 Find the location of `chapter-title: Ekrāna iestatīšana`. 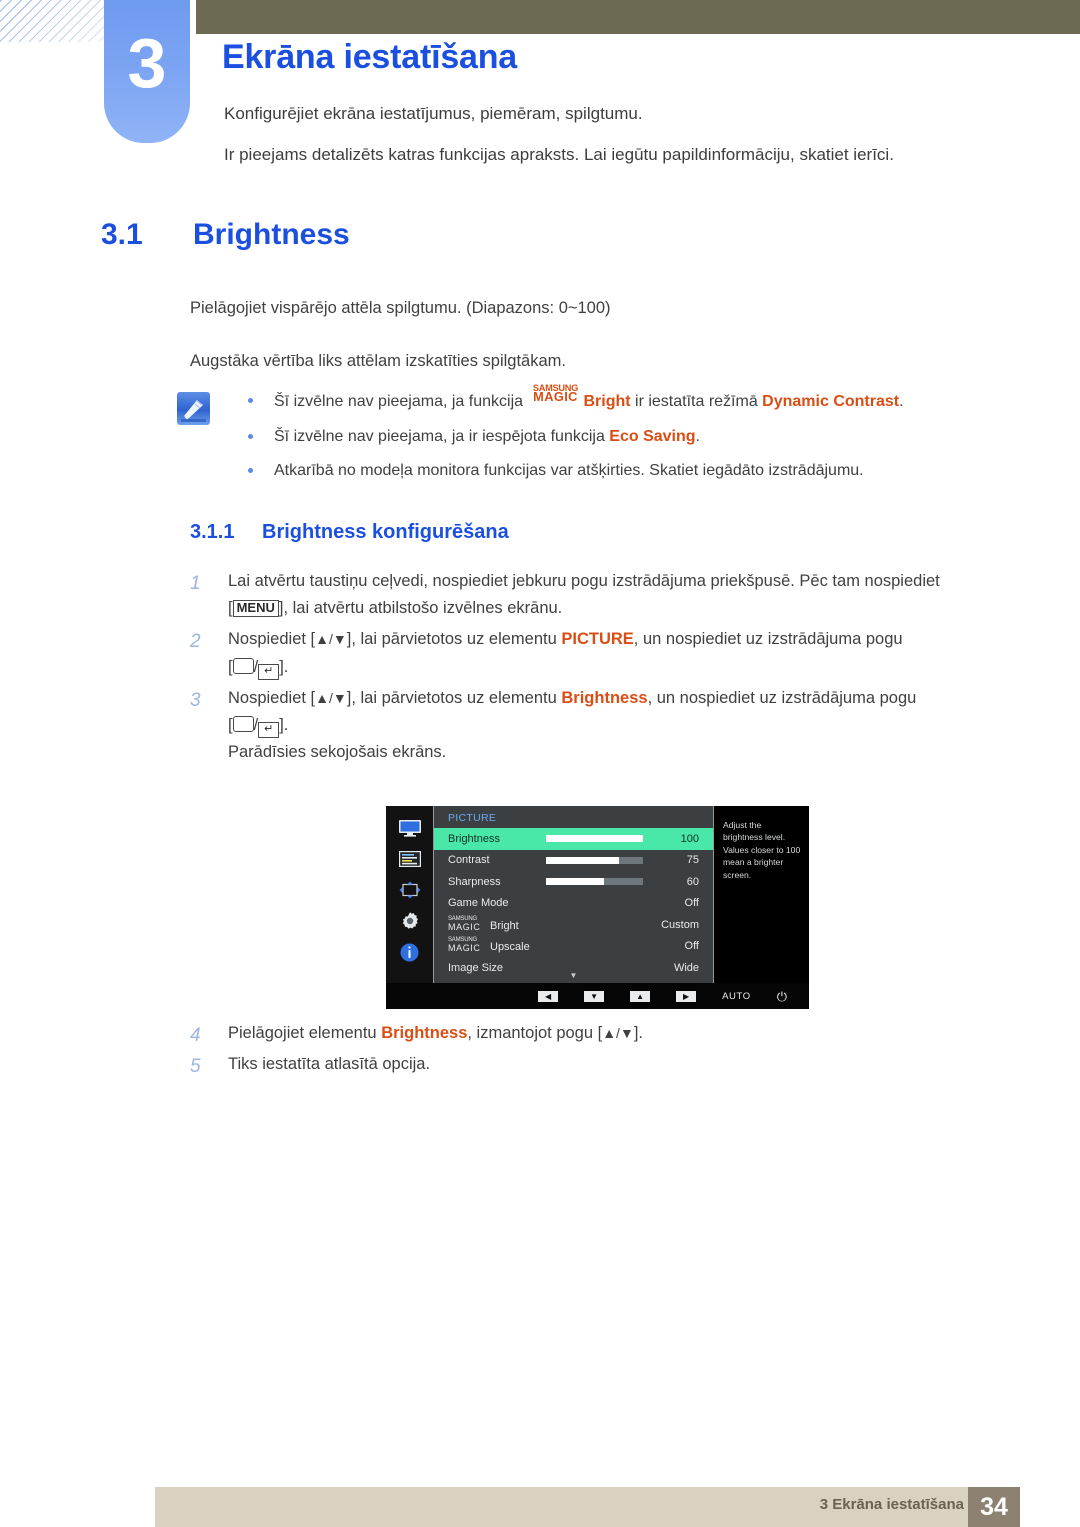

chapter-title: Ekrāna iestatīšana is located at coordinates (370, 57).